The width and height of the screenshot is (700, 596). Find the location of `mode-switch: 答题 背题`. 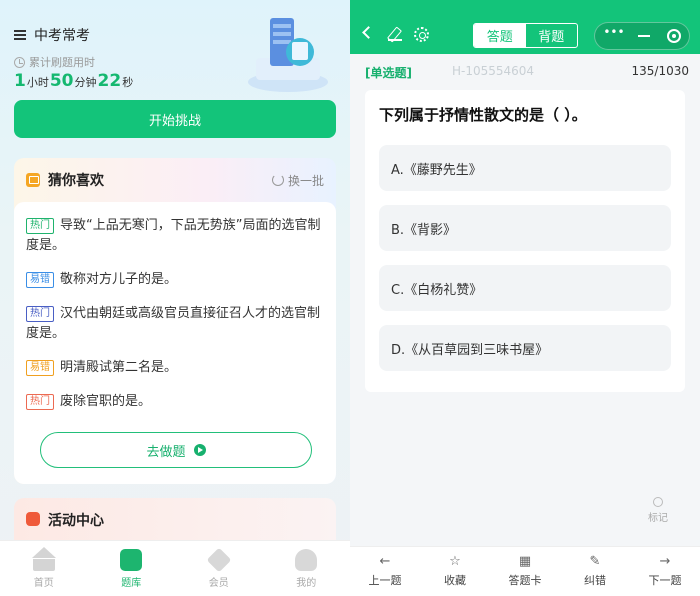

mode-switch: 答题 背题 is located at coordinates (525, 35).